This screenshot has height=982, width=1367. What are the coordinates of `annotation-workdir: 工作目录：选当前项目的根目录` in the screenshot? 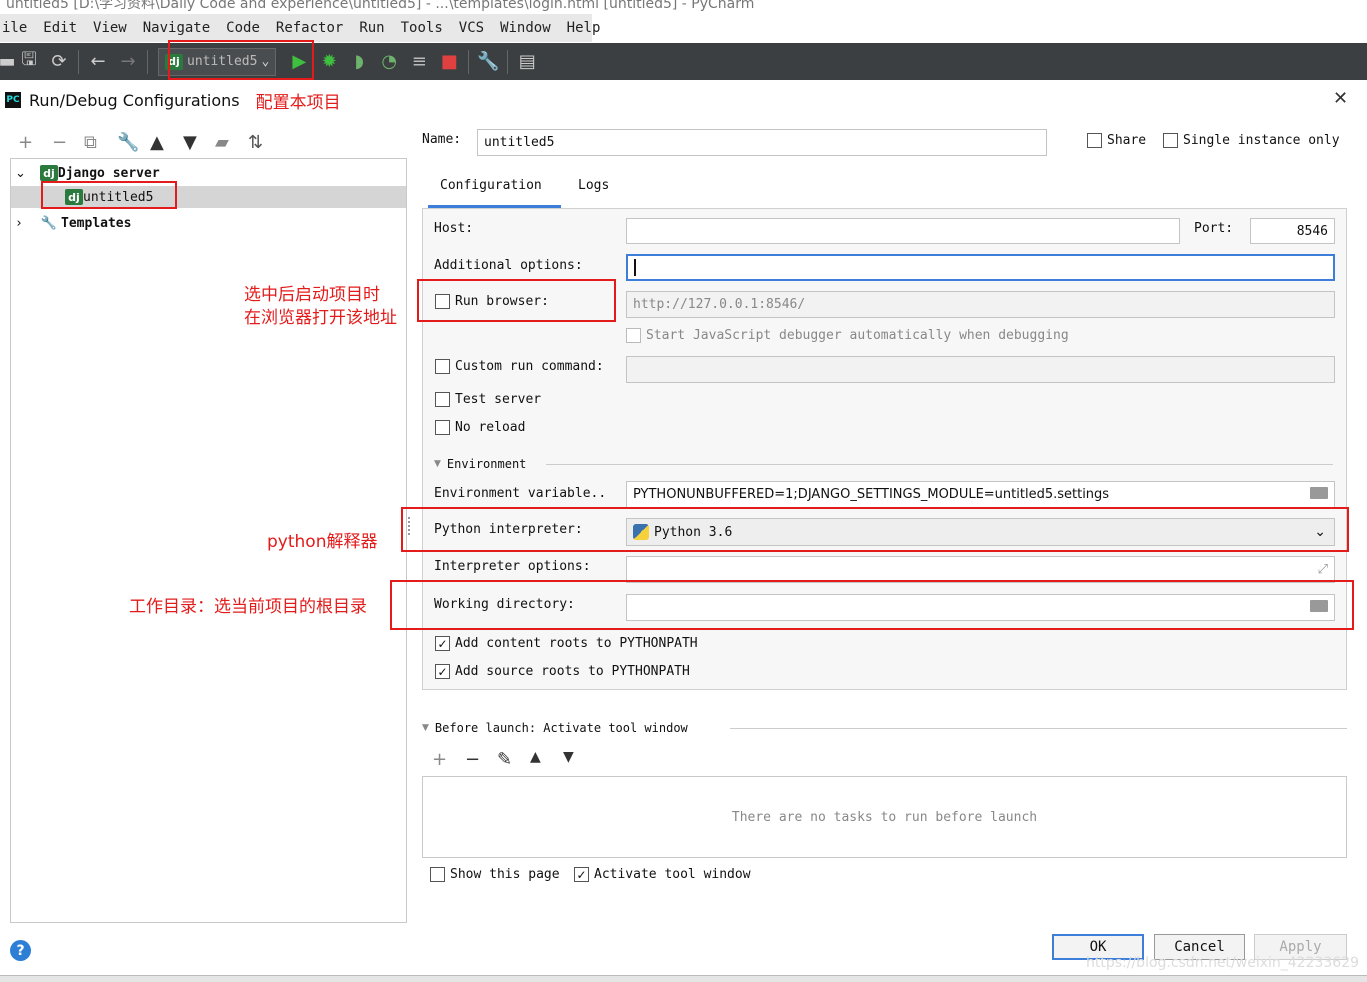 It's located at (248, 607).